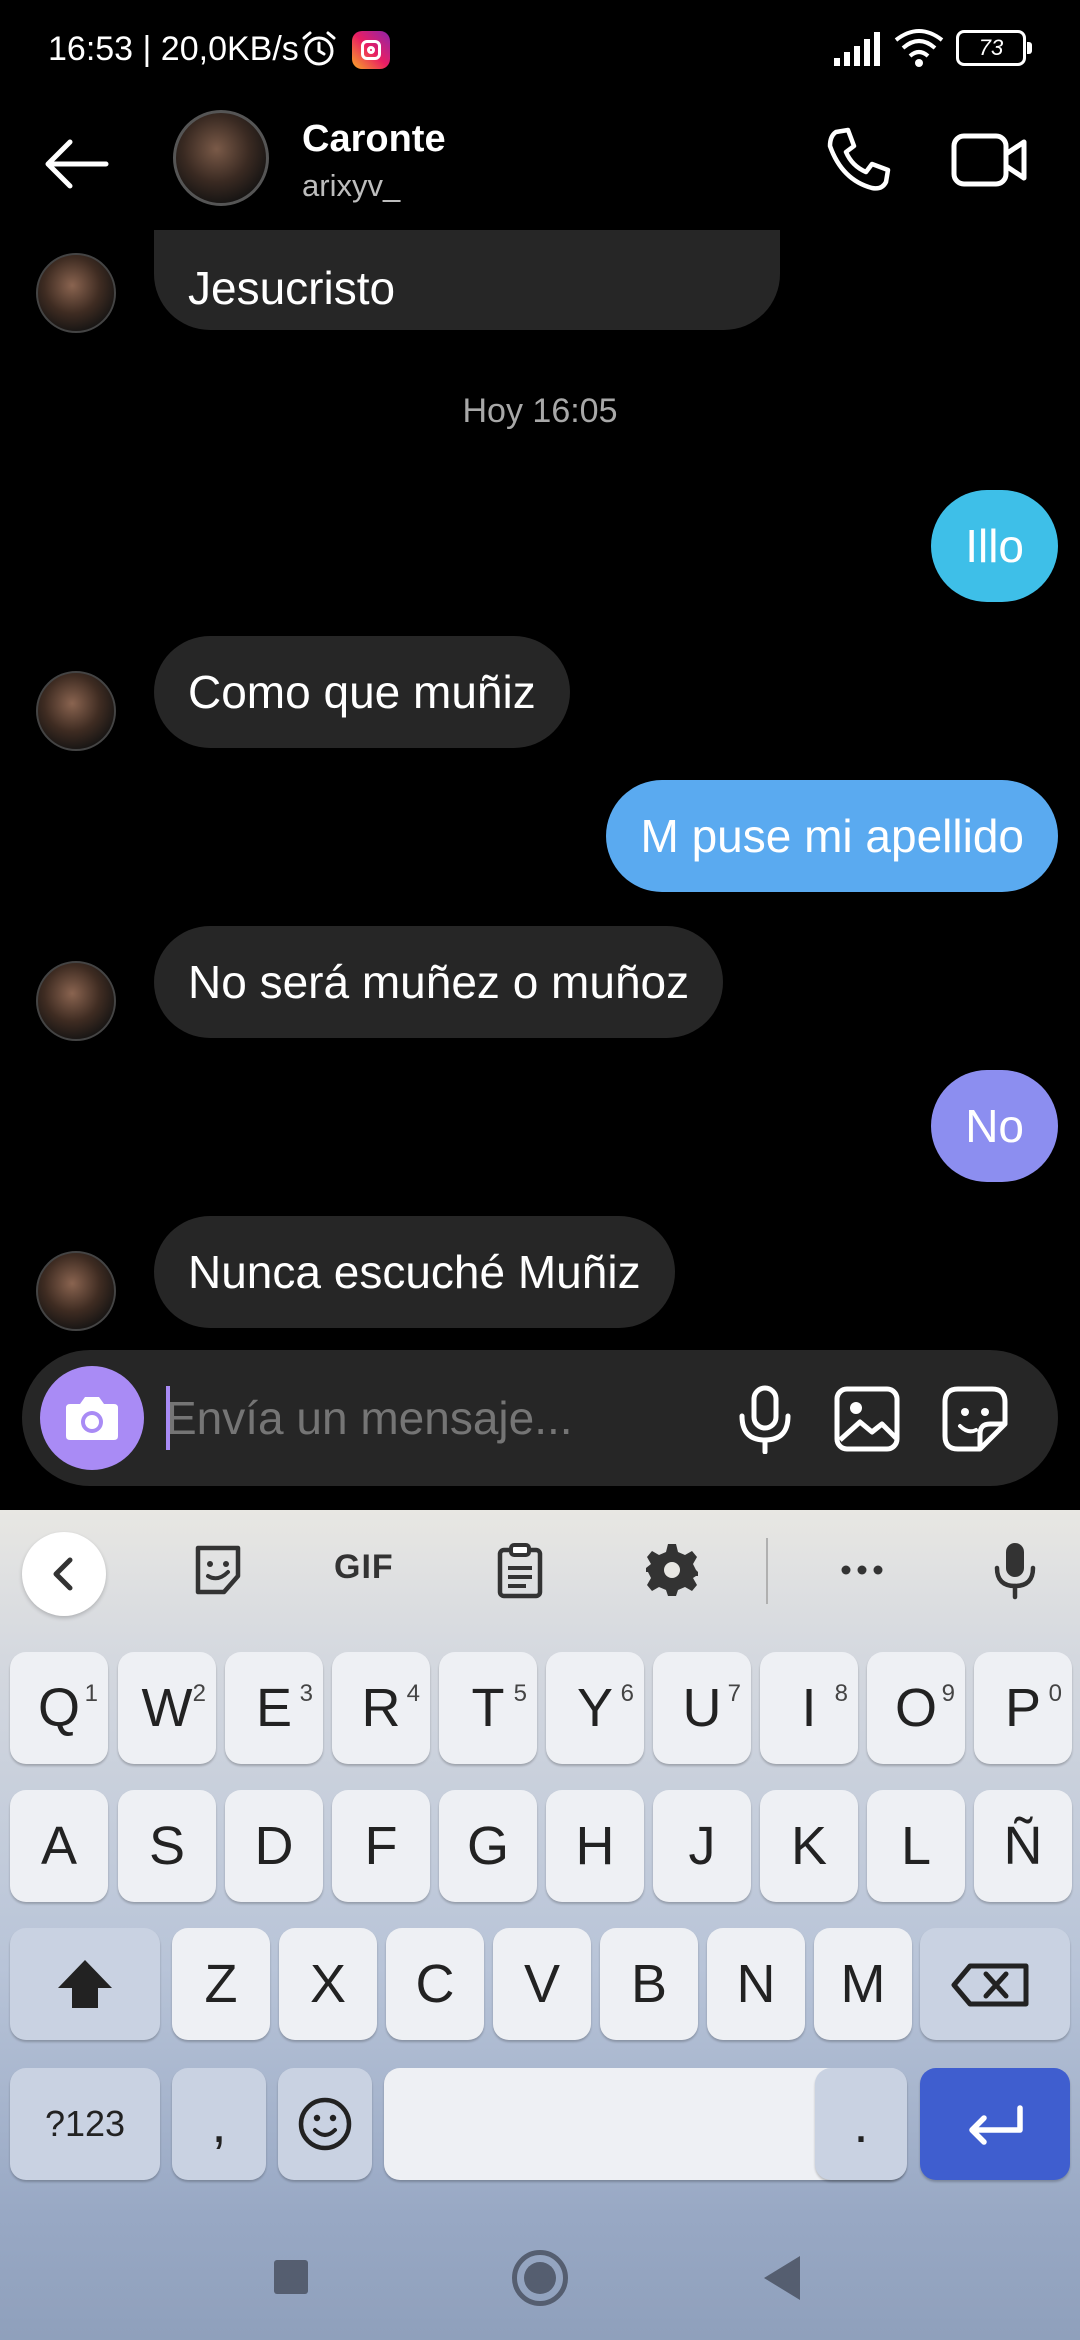  I want to click on battery-level: 73, so click(991, 47).